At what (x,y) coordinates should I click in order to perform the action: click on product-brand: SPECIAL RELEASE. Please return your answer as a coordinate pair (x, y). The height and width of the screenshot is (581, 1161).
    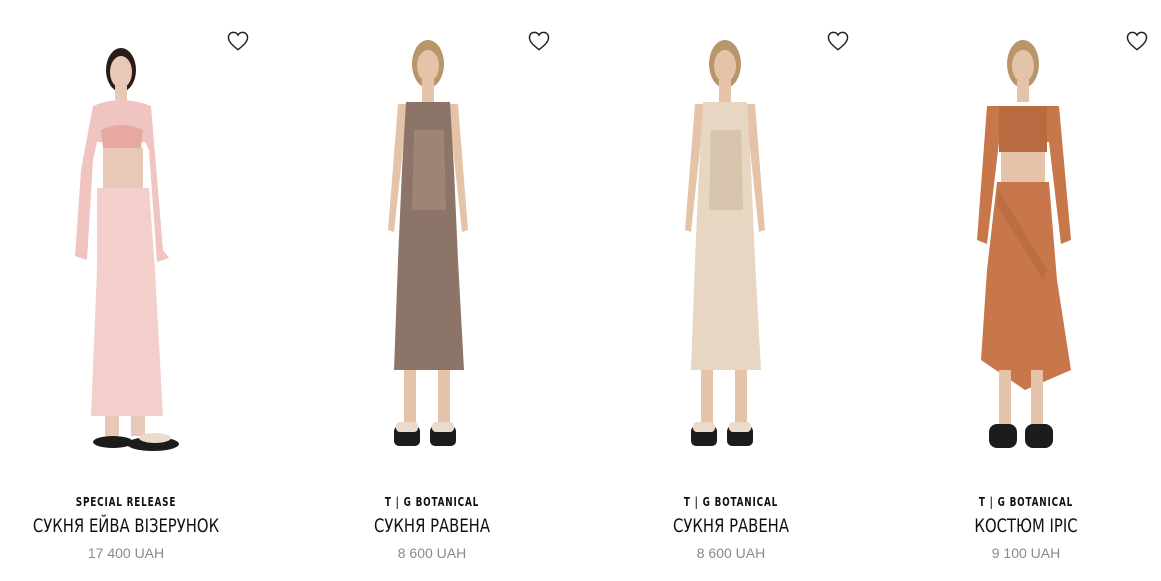
    Looking at the image, I should click on (126, 502).